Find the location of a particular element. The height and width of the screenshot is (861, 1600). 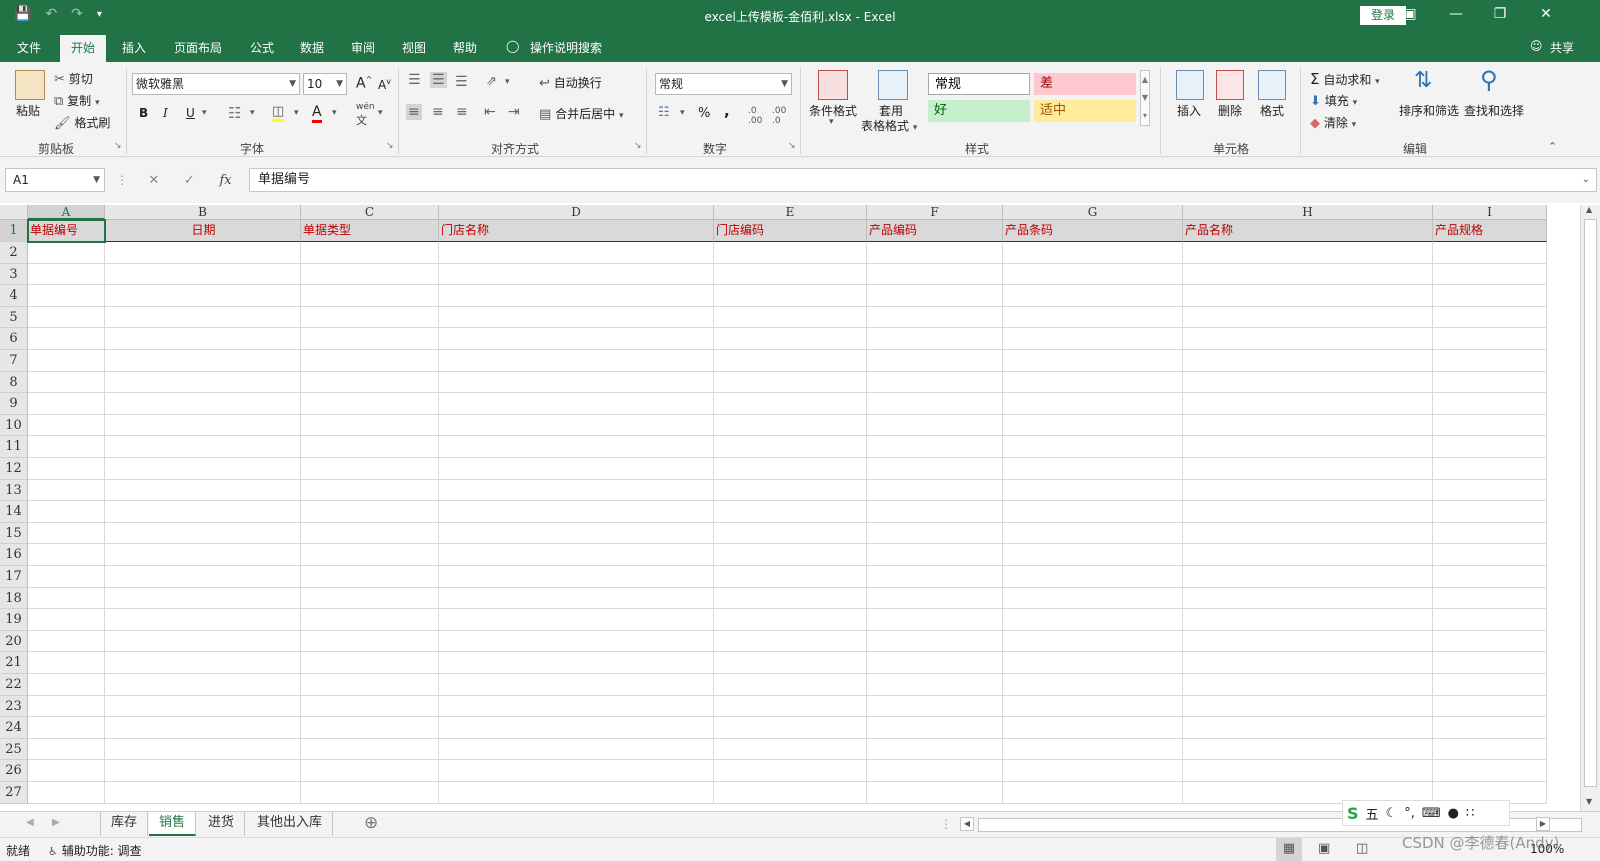

decrease-decimal-icon: .00.0 is located at coordinates (779, 116).